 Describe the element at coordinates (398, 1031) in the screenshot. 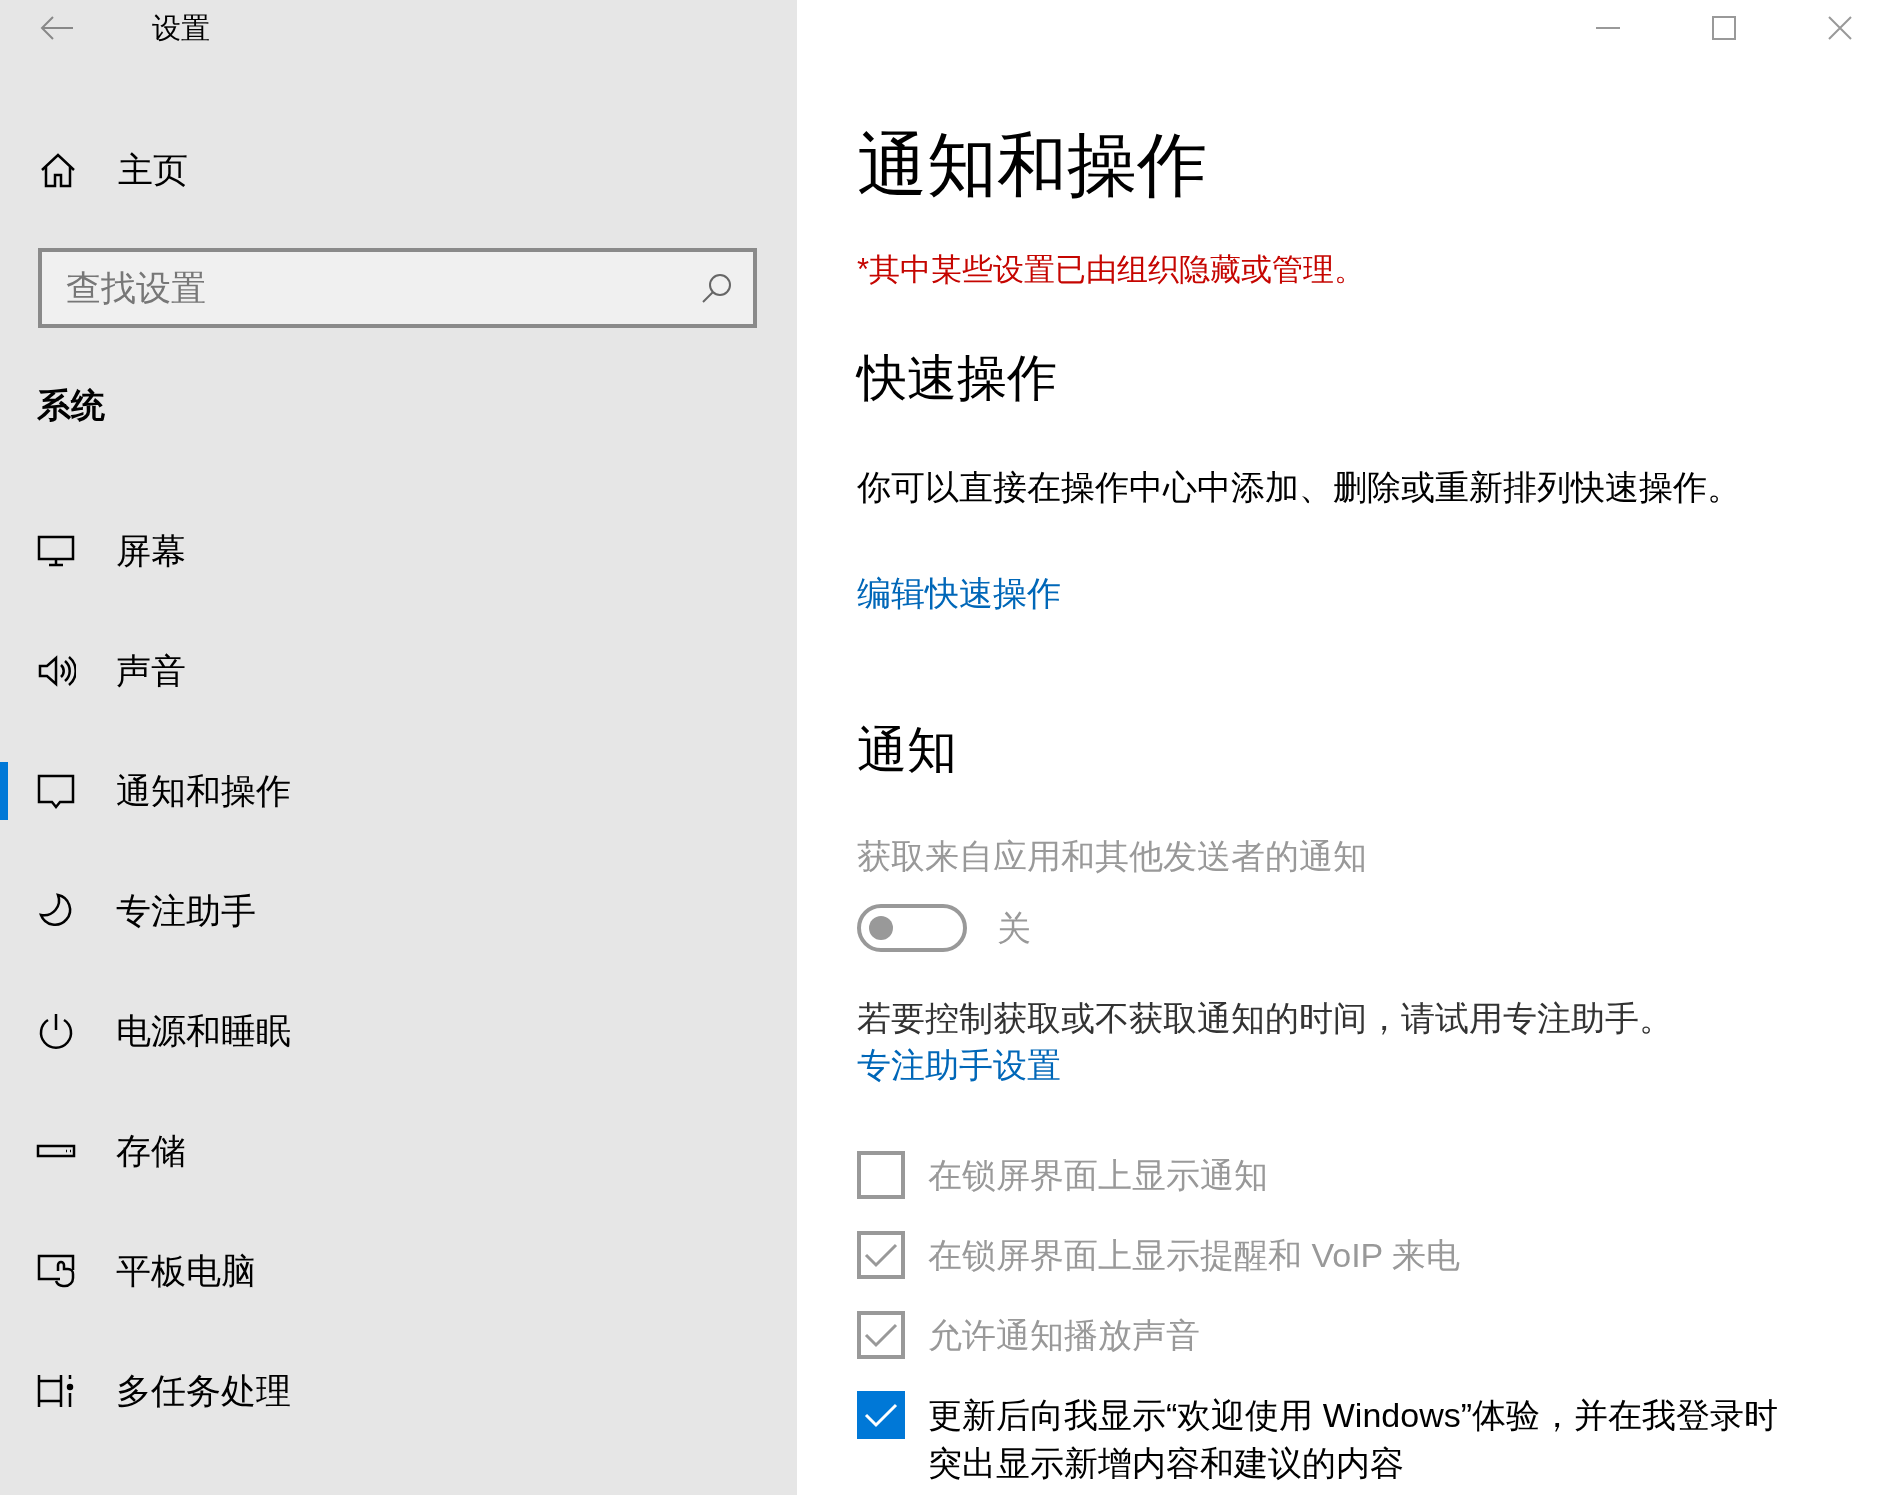

I see `nav-item: 电源和睡眠` at that location.